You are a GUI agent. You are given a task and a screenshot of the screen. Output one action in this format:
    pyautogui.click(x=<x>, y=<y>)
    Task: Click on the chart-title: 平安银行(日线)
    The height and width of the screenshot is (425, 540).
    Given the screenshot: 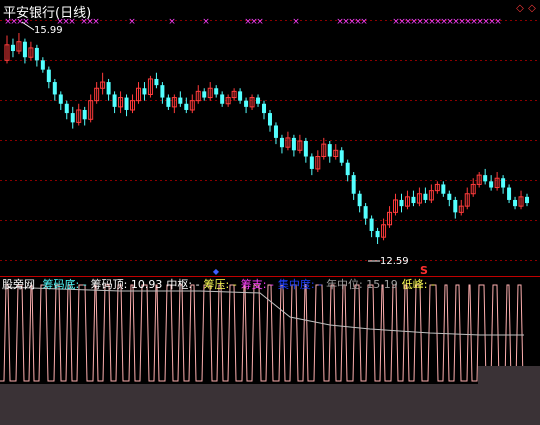 What is the action you would take?
    pyautogui.click(x=47, y=13)
    